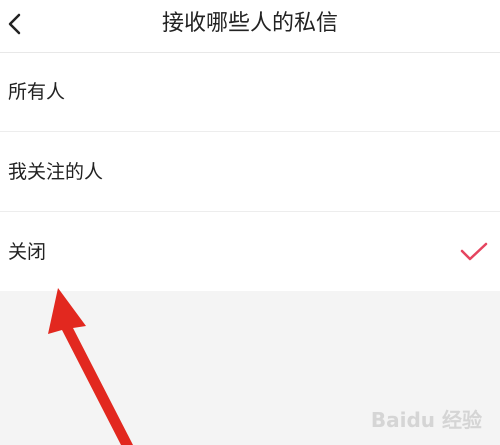  What do you see at coordinates (426, 420) in the screenshot?
I see `watermark: Baidu 经验` at bounding box center [426, 420].